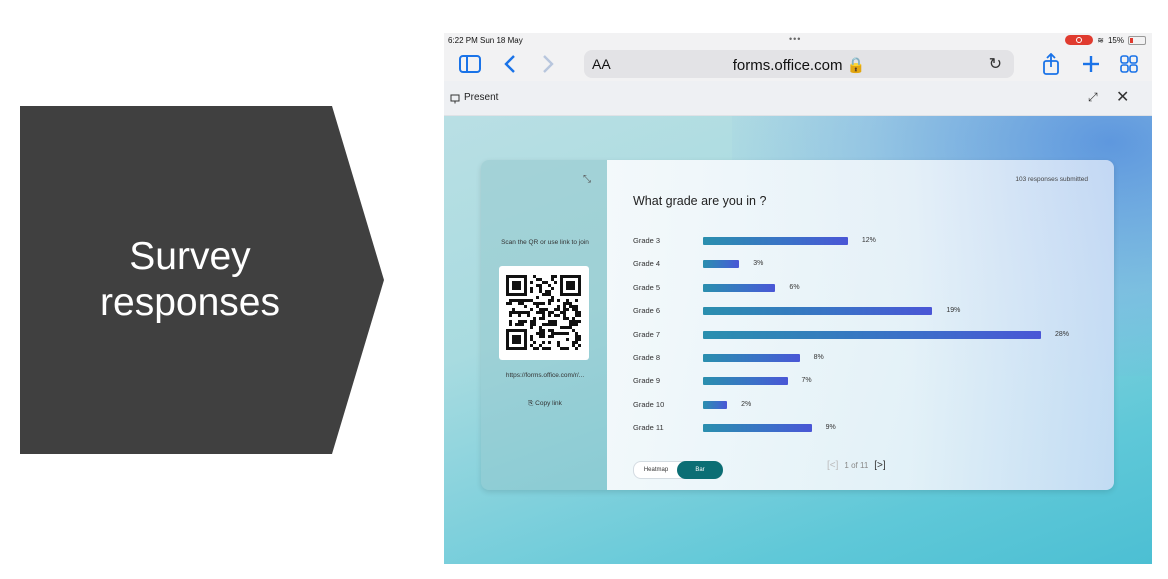 The height and width of the screenshot is (579, 1168). Describe the element at coordinates (545, 242) in the screenshot. I see `scan-instructions: Scan the QR or use link to join` at that location.